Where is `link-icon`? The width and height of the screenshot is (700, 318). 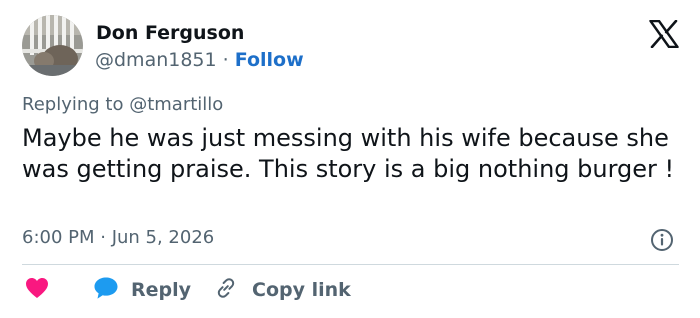
link-icon is located at coordinates (226, 290).